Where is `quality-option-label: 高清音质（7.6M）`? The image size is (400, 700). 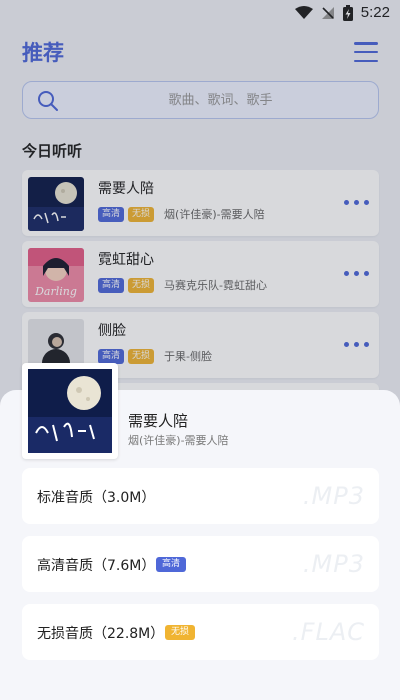 quality-option-label: 高清音质（7.6M） is located at coordinates (96, 566).